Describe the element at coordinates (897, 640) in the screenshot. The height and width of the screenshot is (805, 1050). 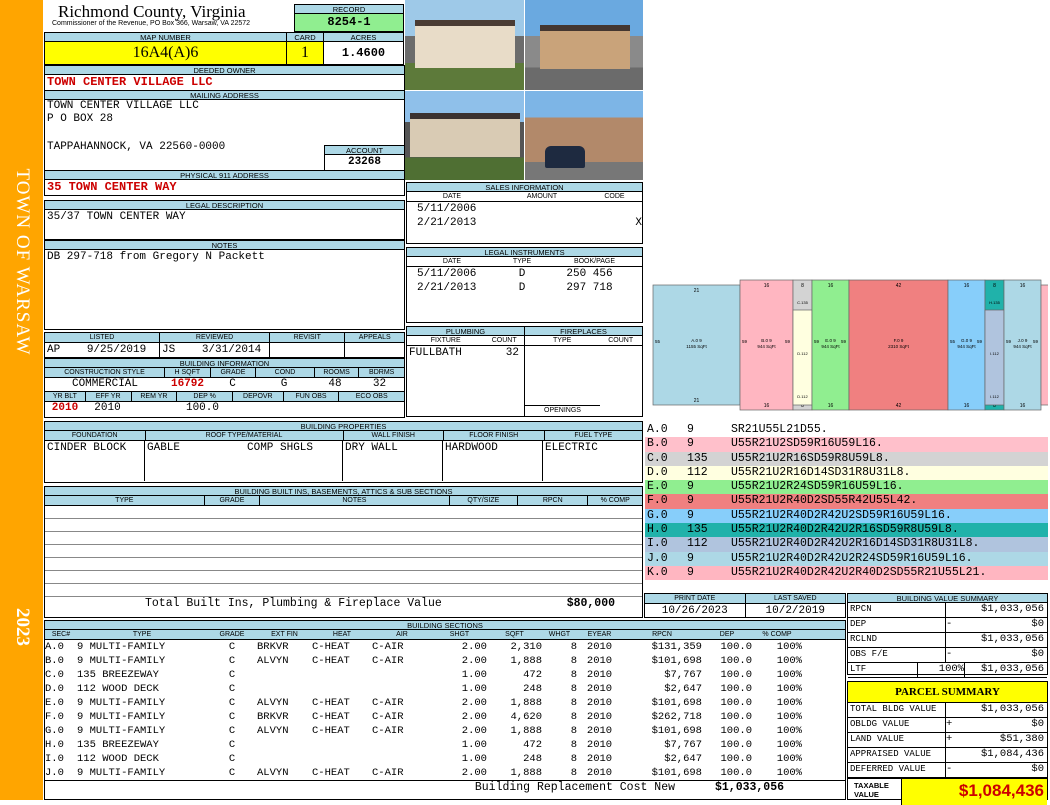
I see `summary-label: RCLND` at that location.